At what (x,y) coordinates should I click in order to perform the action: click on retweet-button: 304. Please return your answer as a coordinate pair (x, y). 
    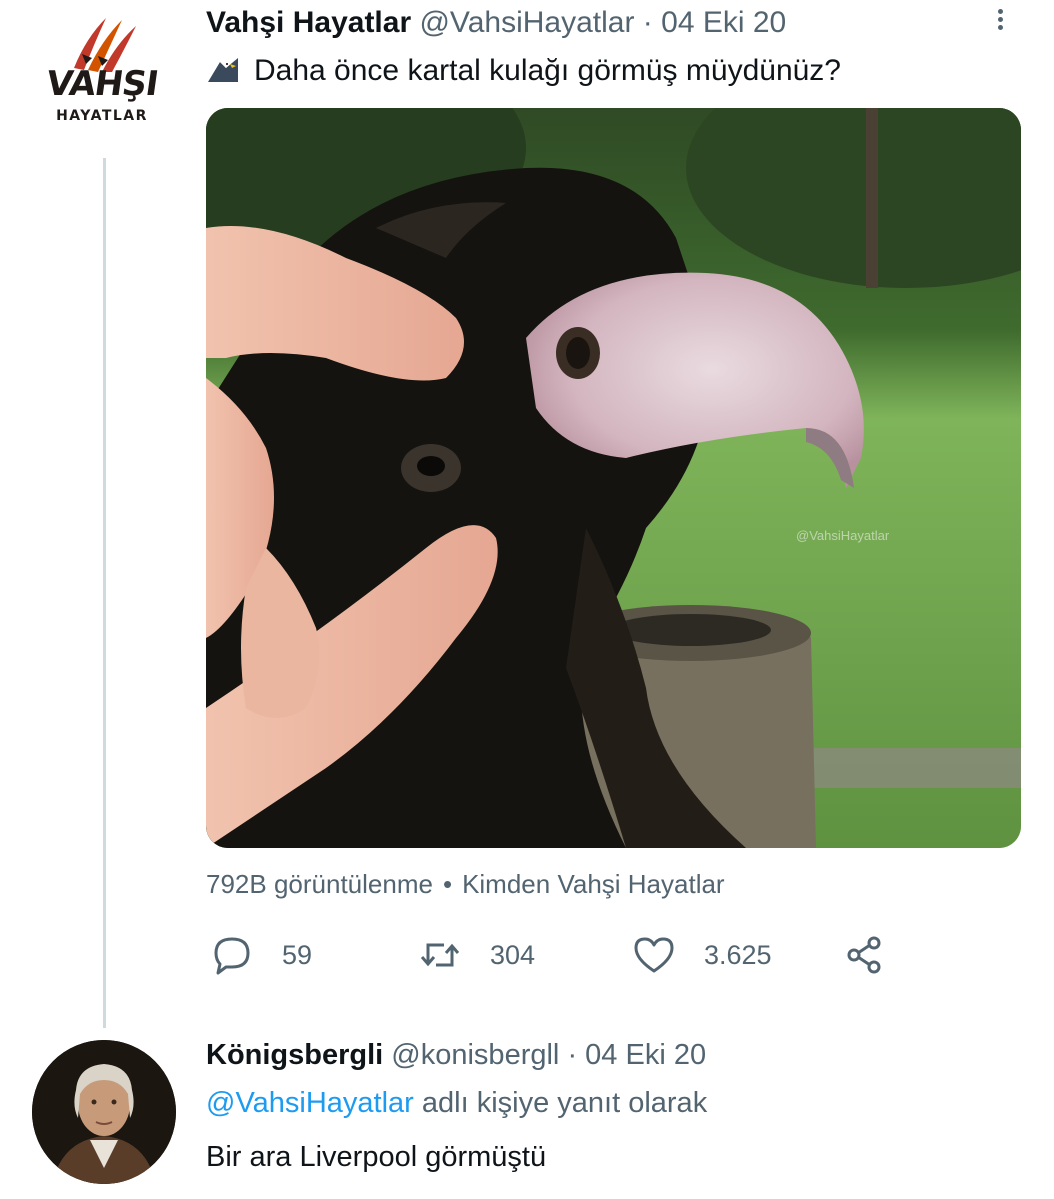
    Looking at the image, I should click on (476, 955).